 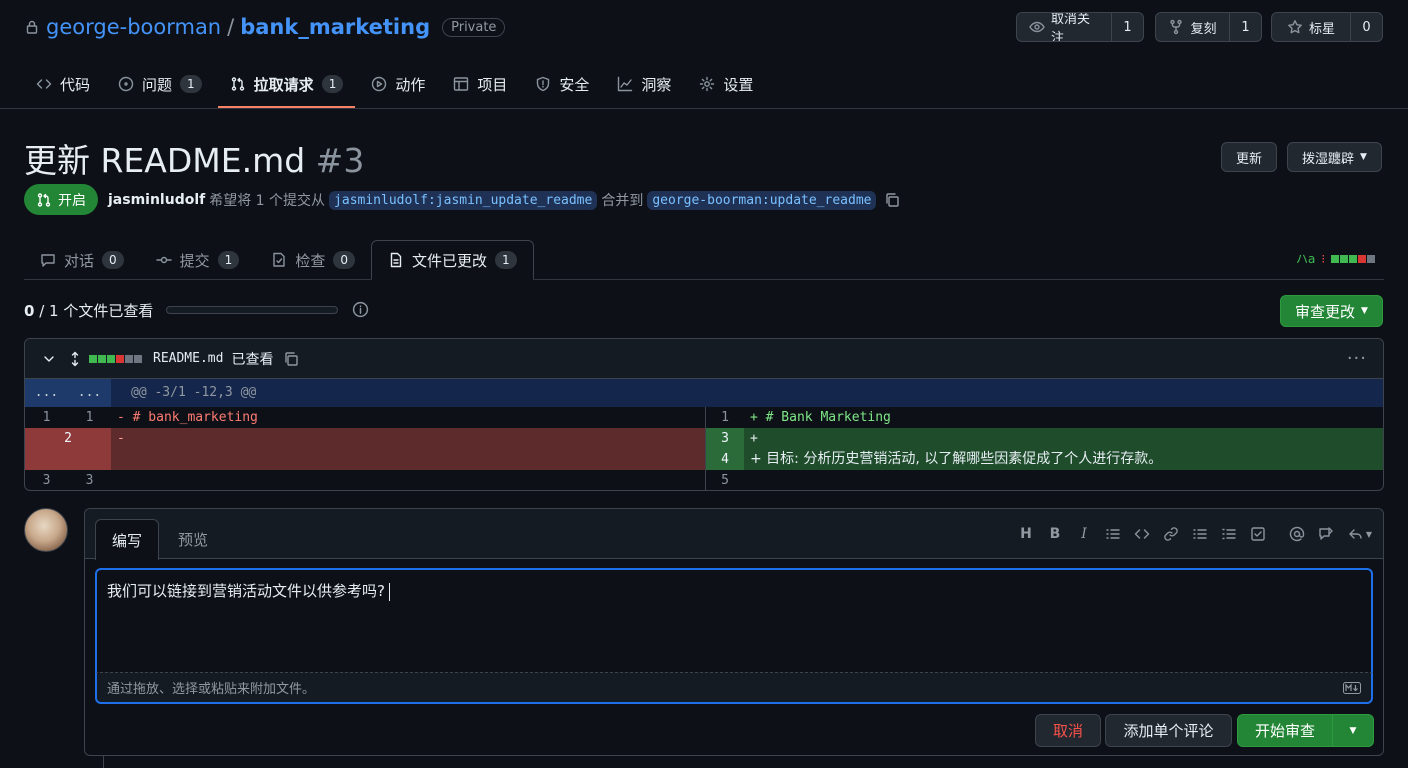 I want to click on tab-projects: 项目, so click(x=480, y=84).